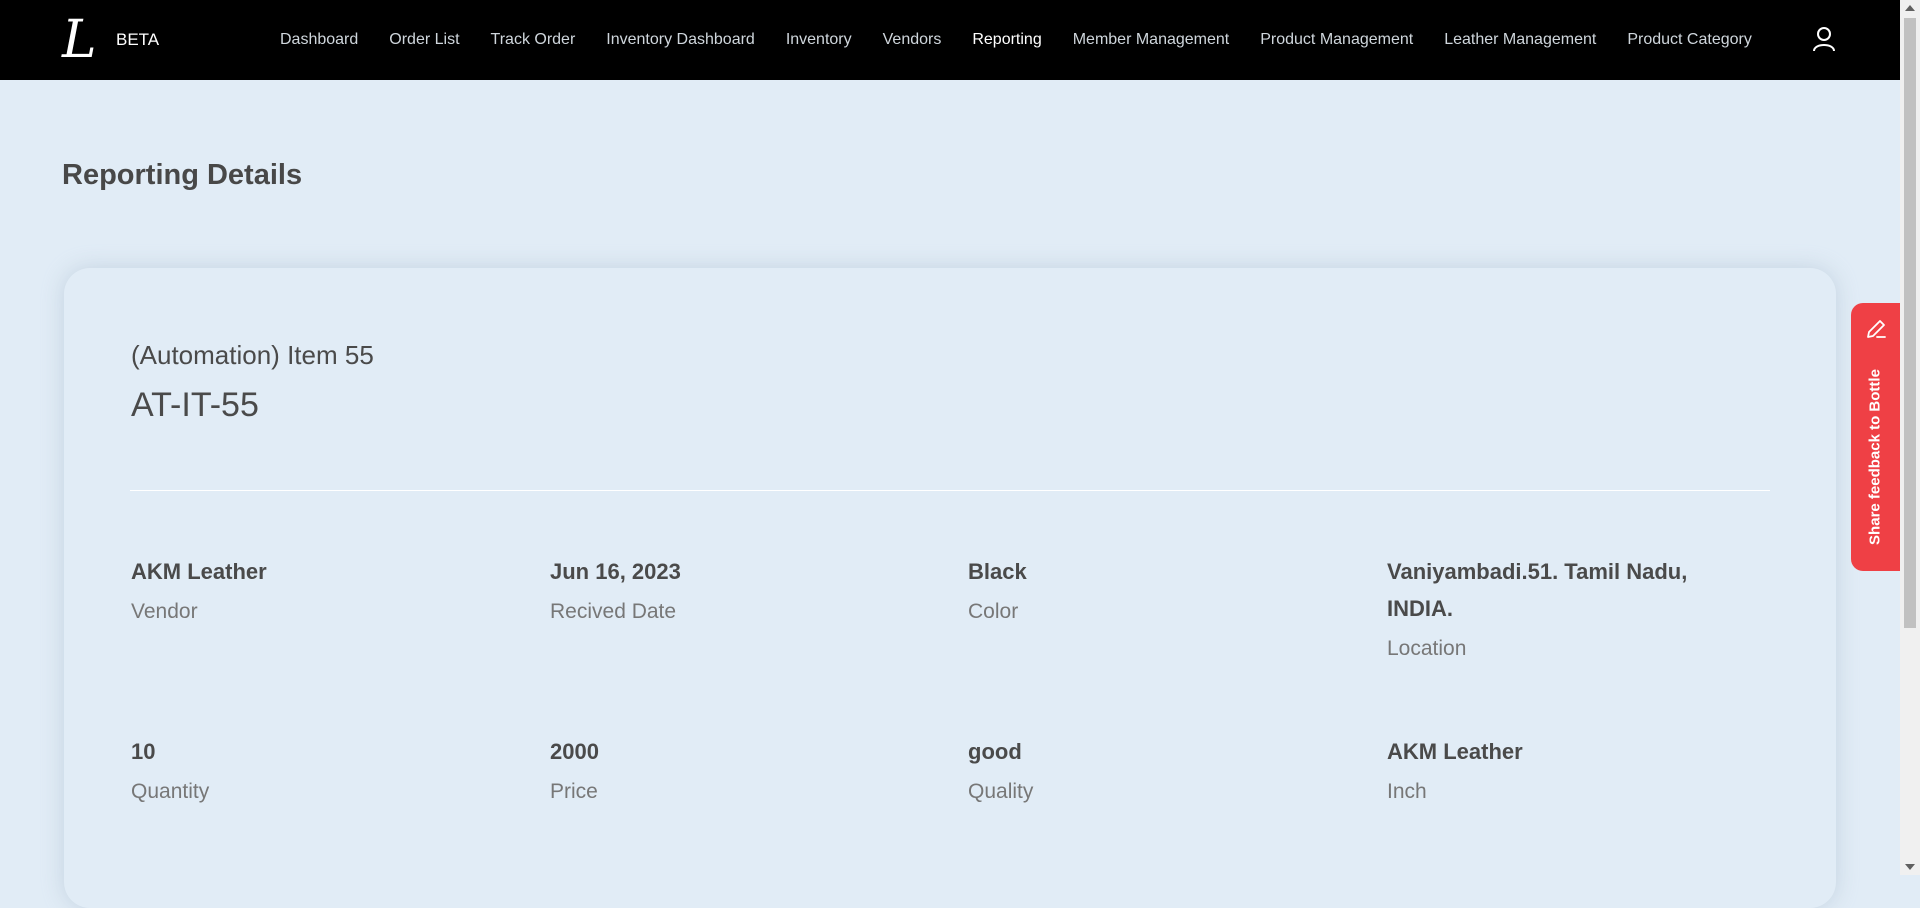 This screenshot has width=1920, height=908. Describe the element at coordinates (311, 588) in the screenshot. I see `field-vendor: AKM Leather Vendor` at that location.